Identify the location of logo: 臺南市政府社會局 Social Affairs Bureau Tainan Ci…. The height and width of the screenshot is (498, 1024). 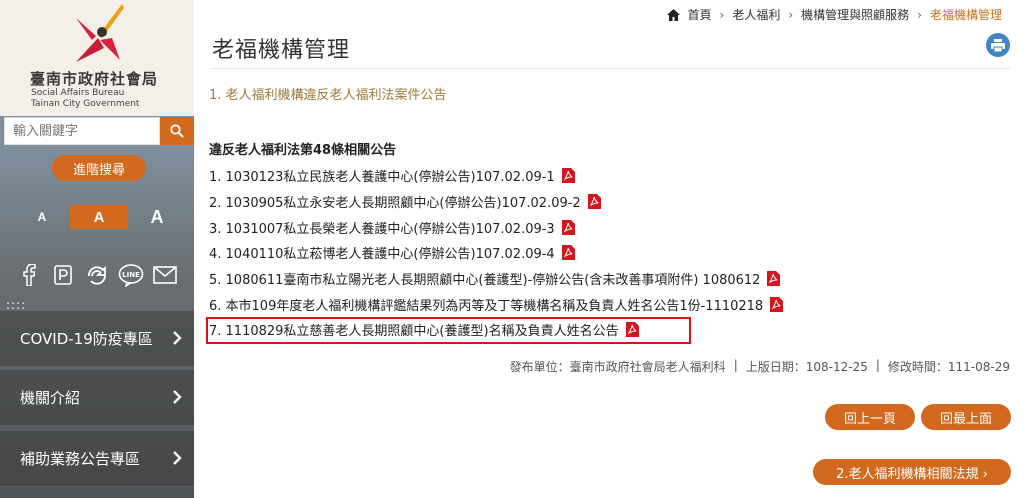
(97, 58).